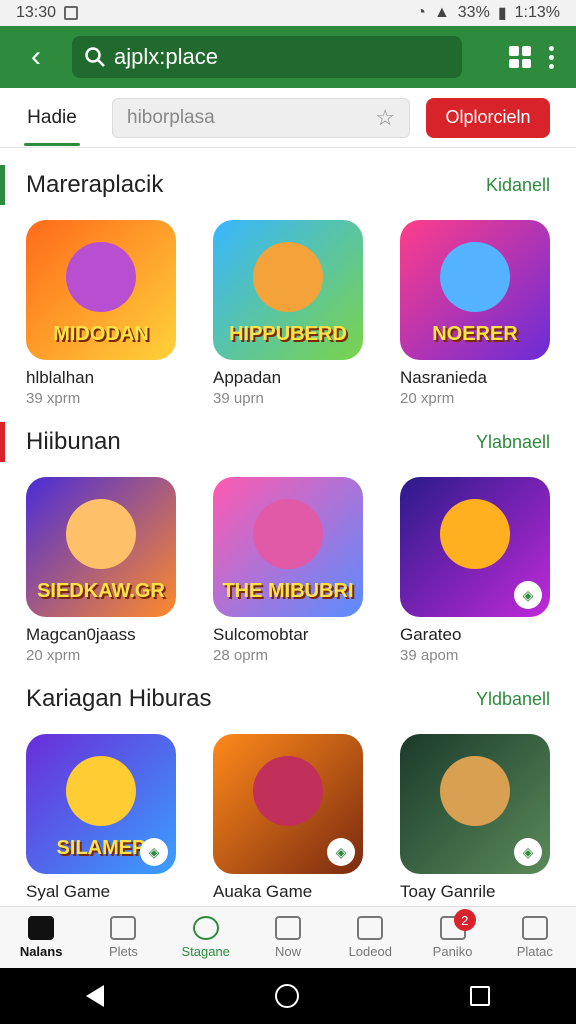 The image size is (576, 1024). What do you see at coordinates (60, 377) in the screenshot?
I see `app-name: hlblalhan` at bounding box center [60, 377].